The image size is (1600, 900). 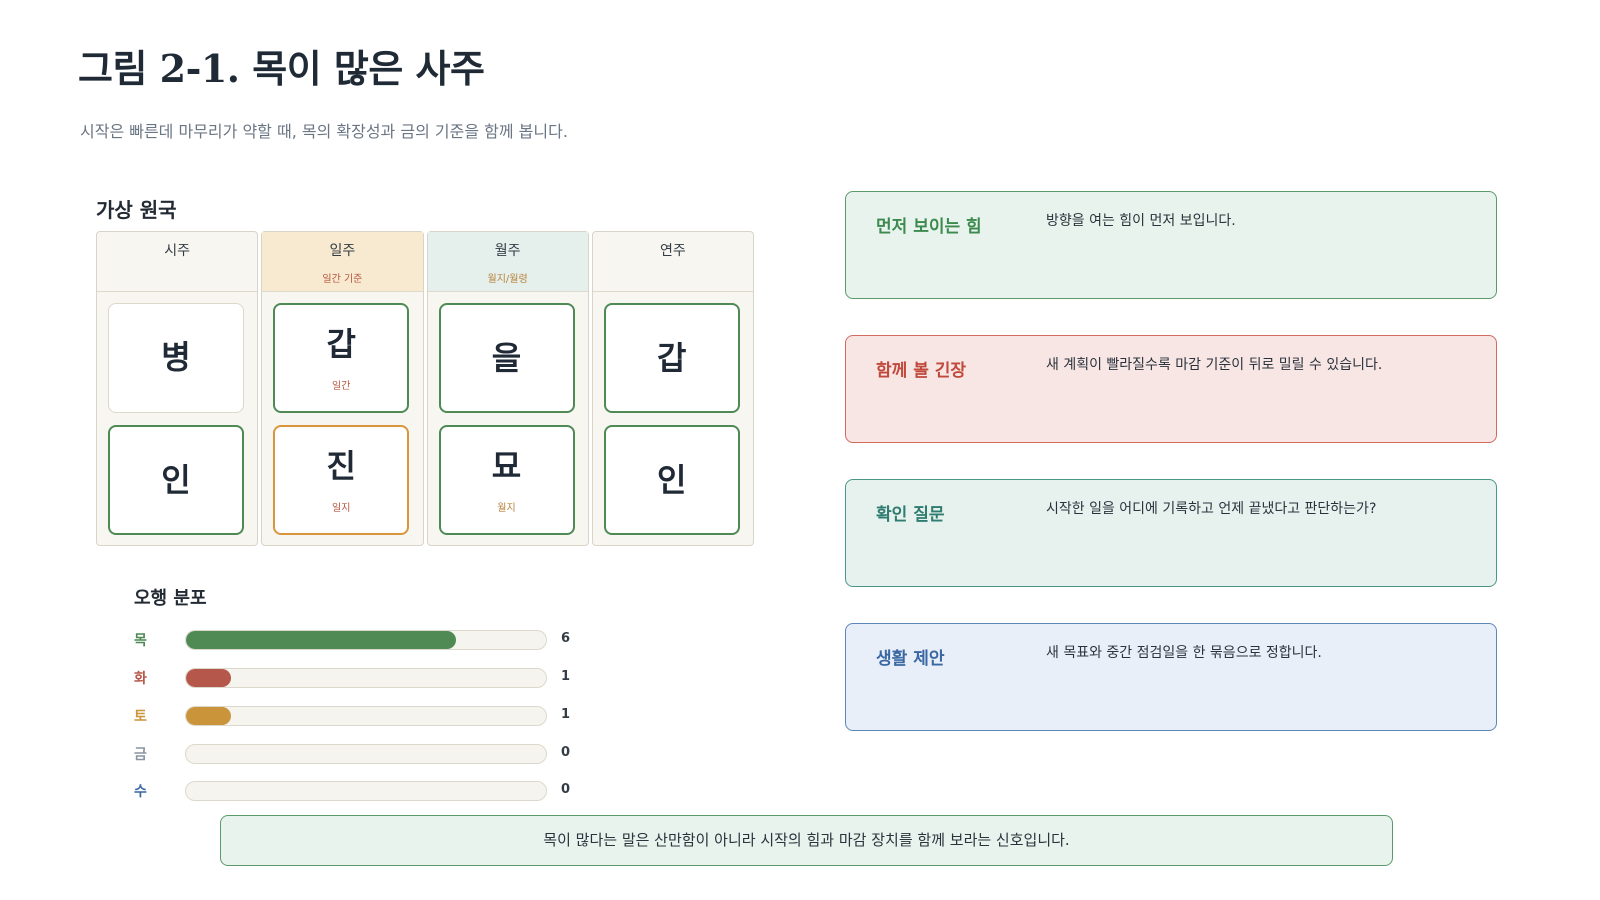 I want to click on branch-cell: 묘 월지, so click(x=506, y=480).